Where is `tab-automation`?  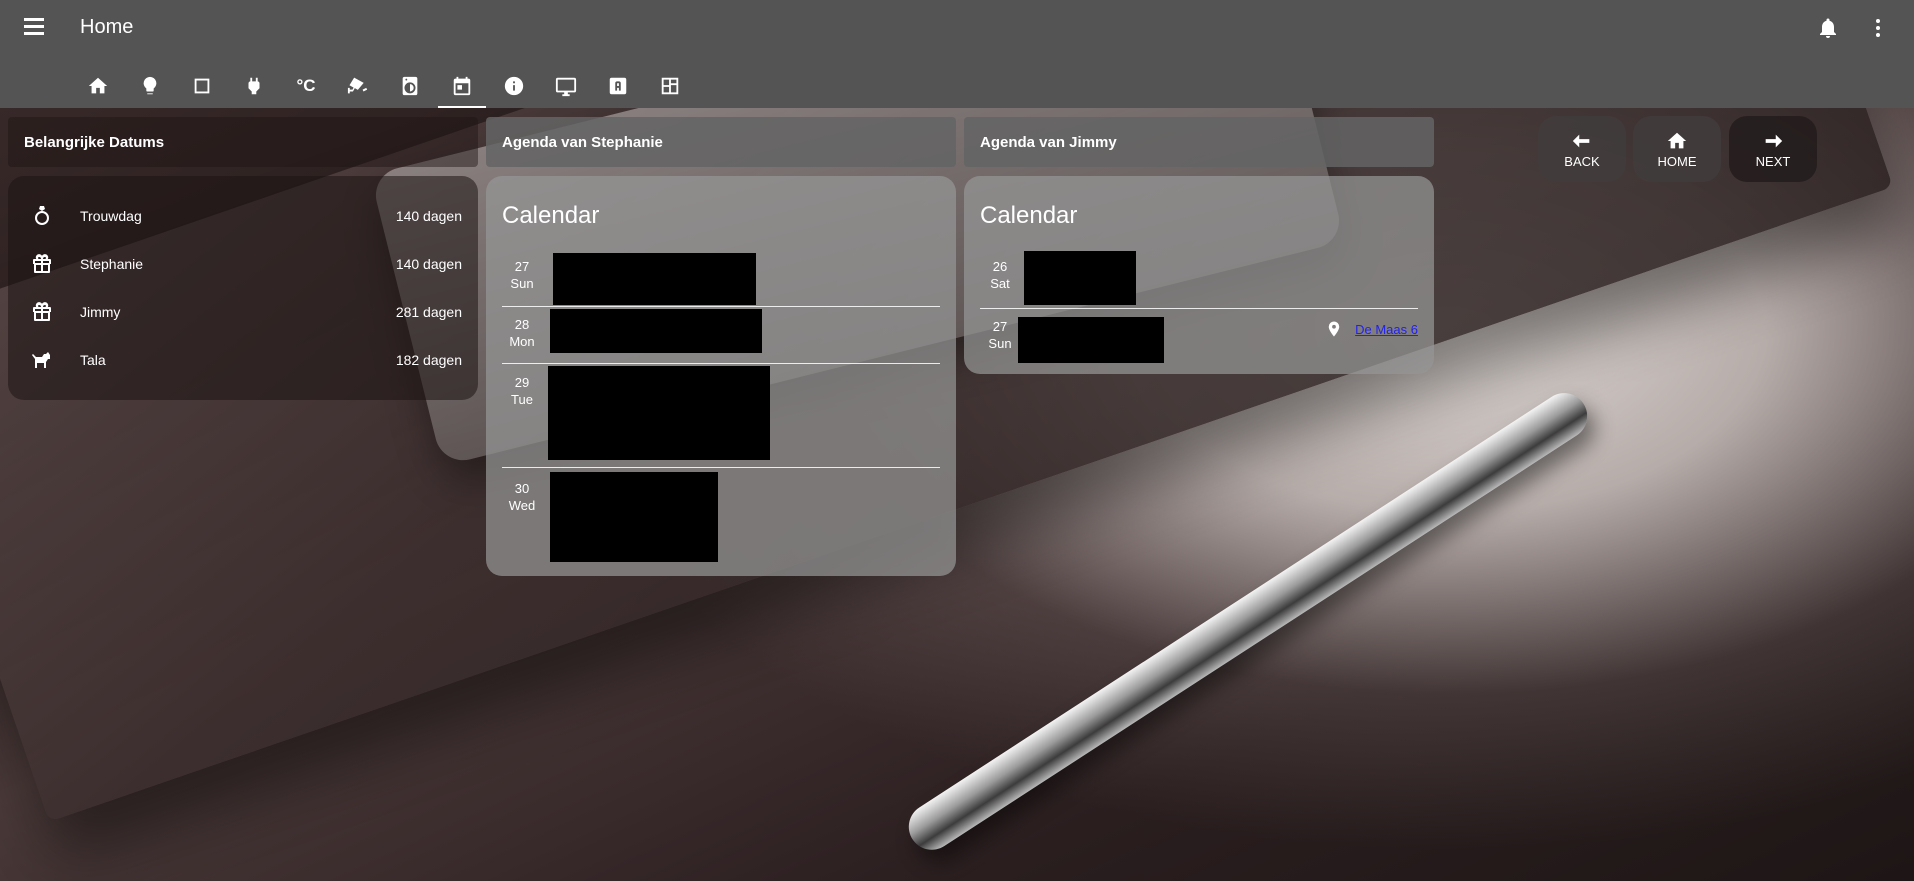
tab-automation is located at coordinates (618, 86).